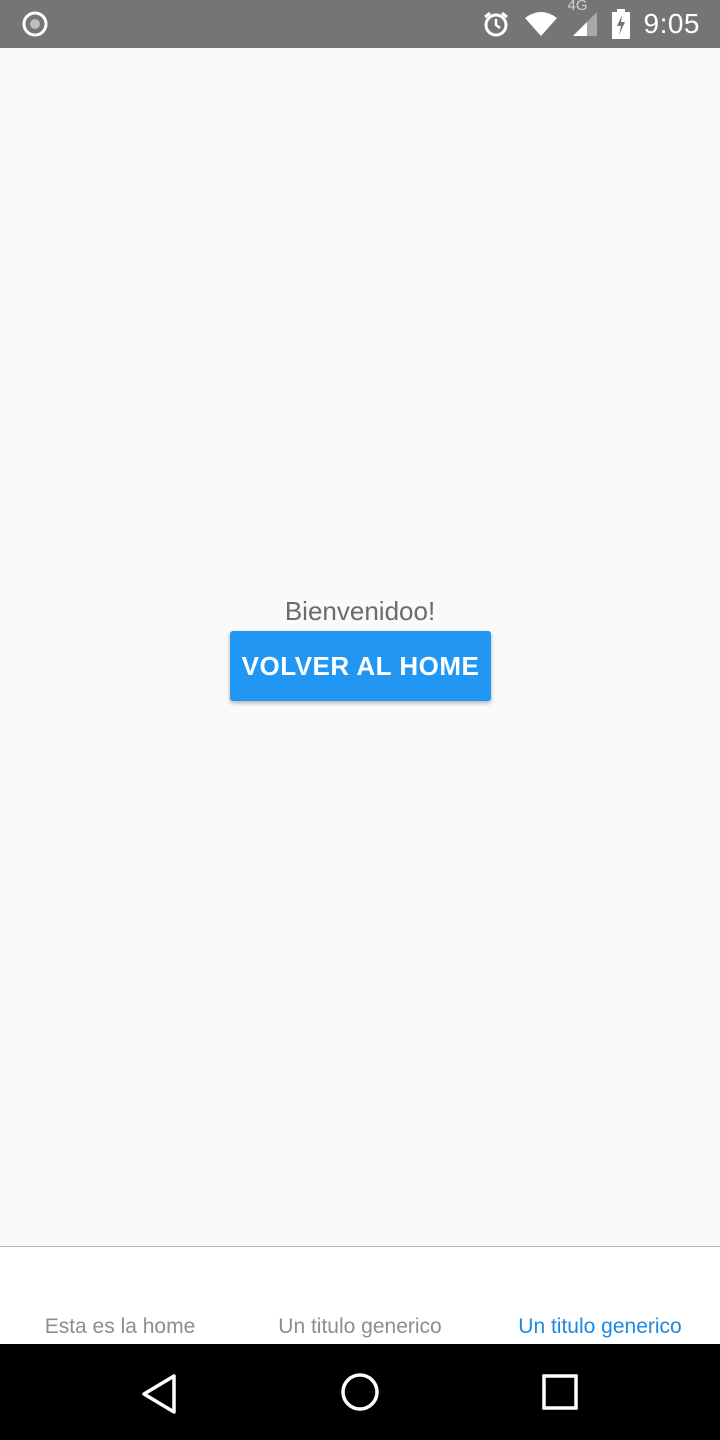 This screenshot has height=1440, width=720. What do you see at coordinates (671, 23) in the screenshot?
I see `status-time: 9:05` at bounding box center [671, 23].